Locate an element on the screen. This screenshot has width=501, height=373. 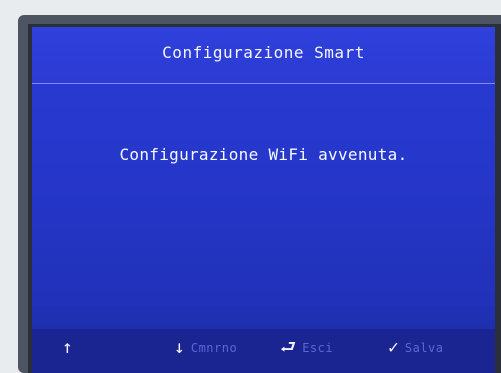
up-key: ↑ is located at coordinates (70, 348).